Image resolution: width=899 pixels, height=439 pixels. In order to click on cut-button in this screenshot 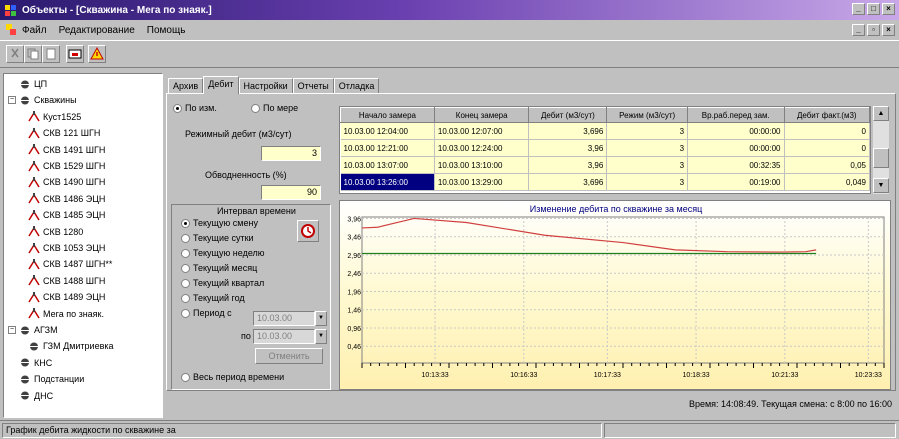, I will do `click(15, 54)`.